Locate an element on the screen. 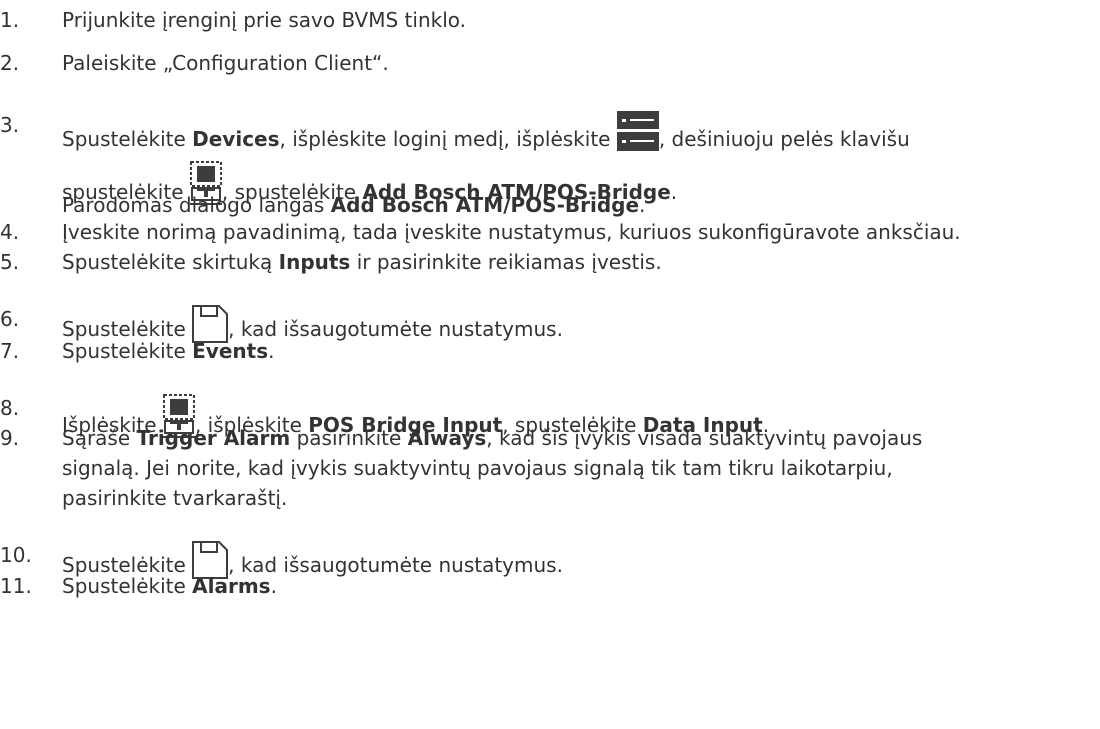  device-tree-icon is located at coordinates (637, 131).